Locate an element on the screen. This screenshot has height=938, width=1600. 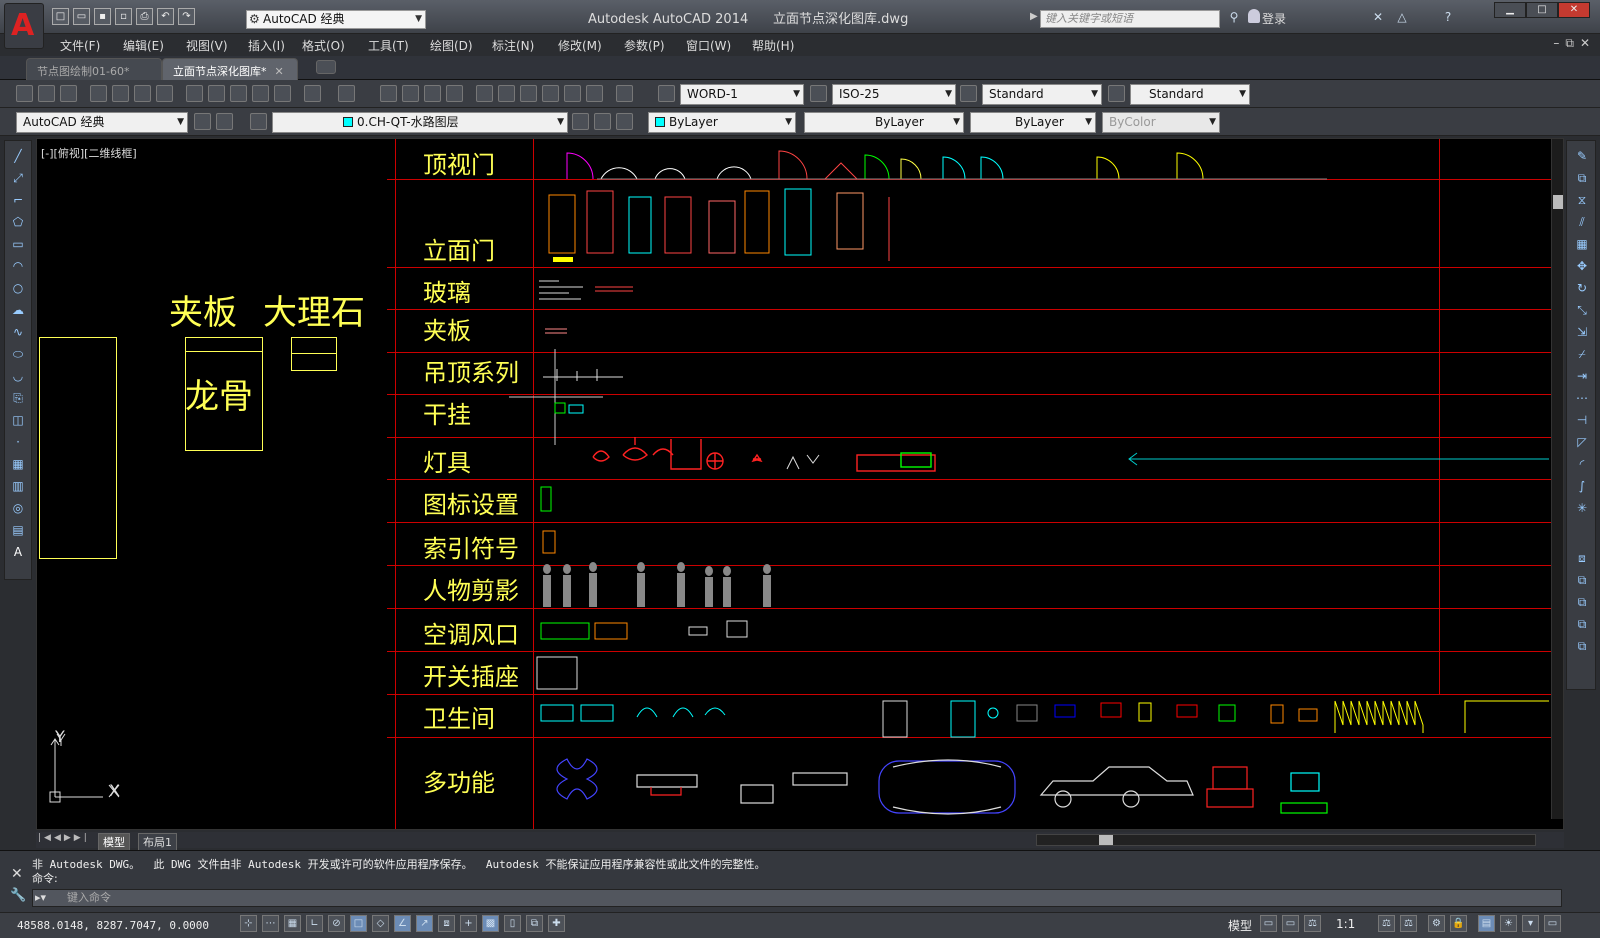
help-icon is located at coordinates (624, 93).